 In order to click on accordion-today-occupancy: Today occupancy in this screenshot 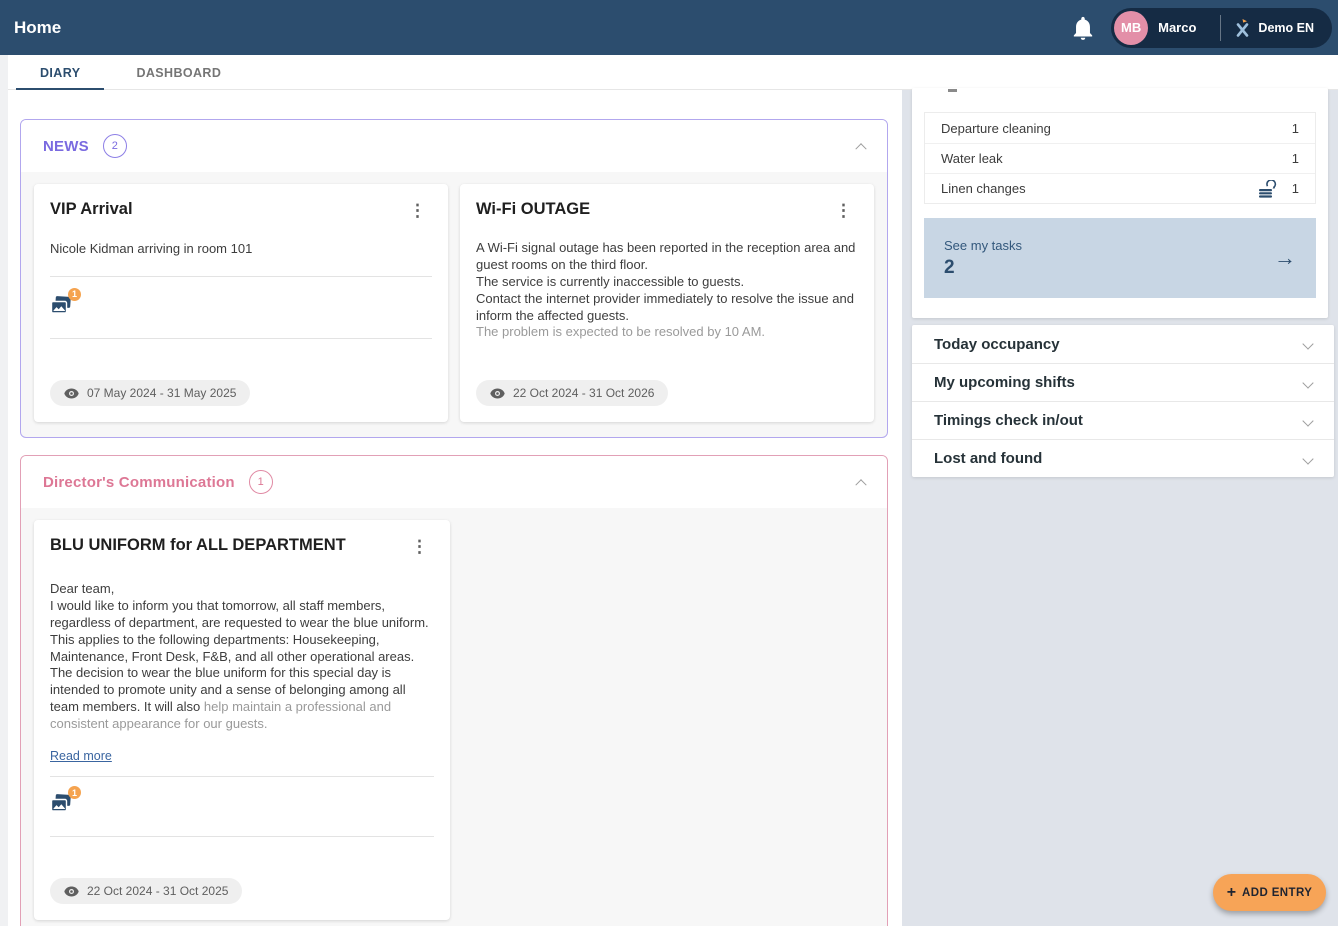, I will do `click(1123, 344)`.